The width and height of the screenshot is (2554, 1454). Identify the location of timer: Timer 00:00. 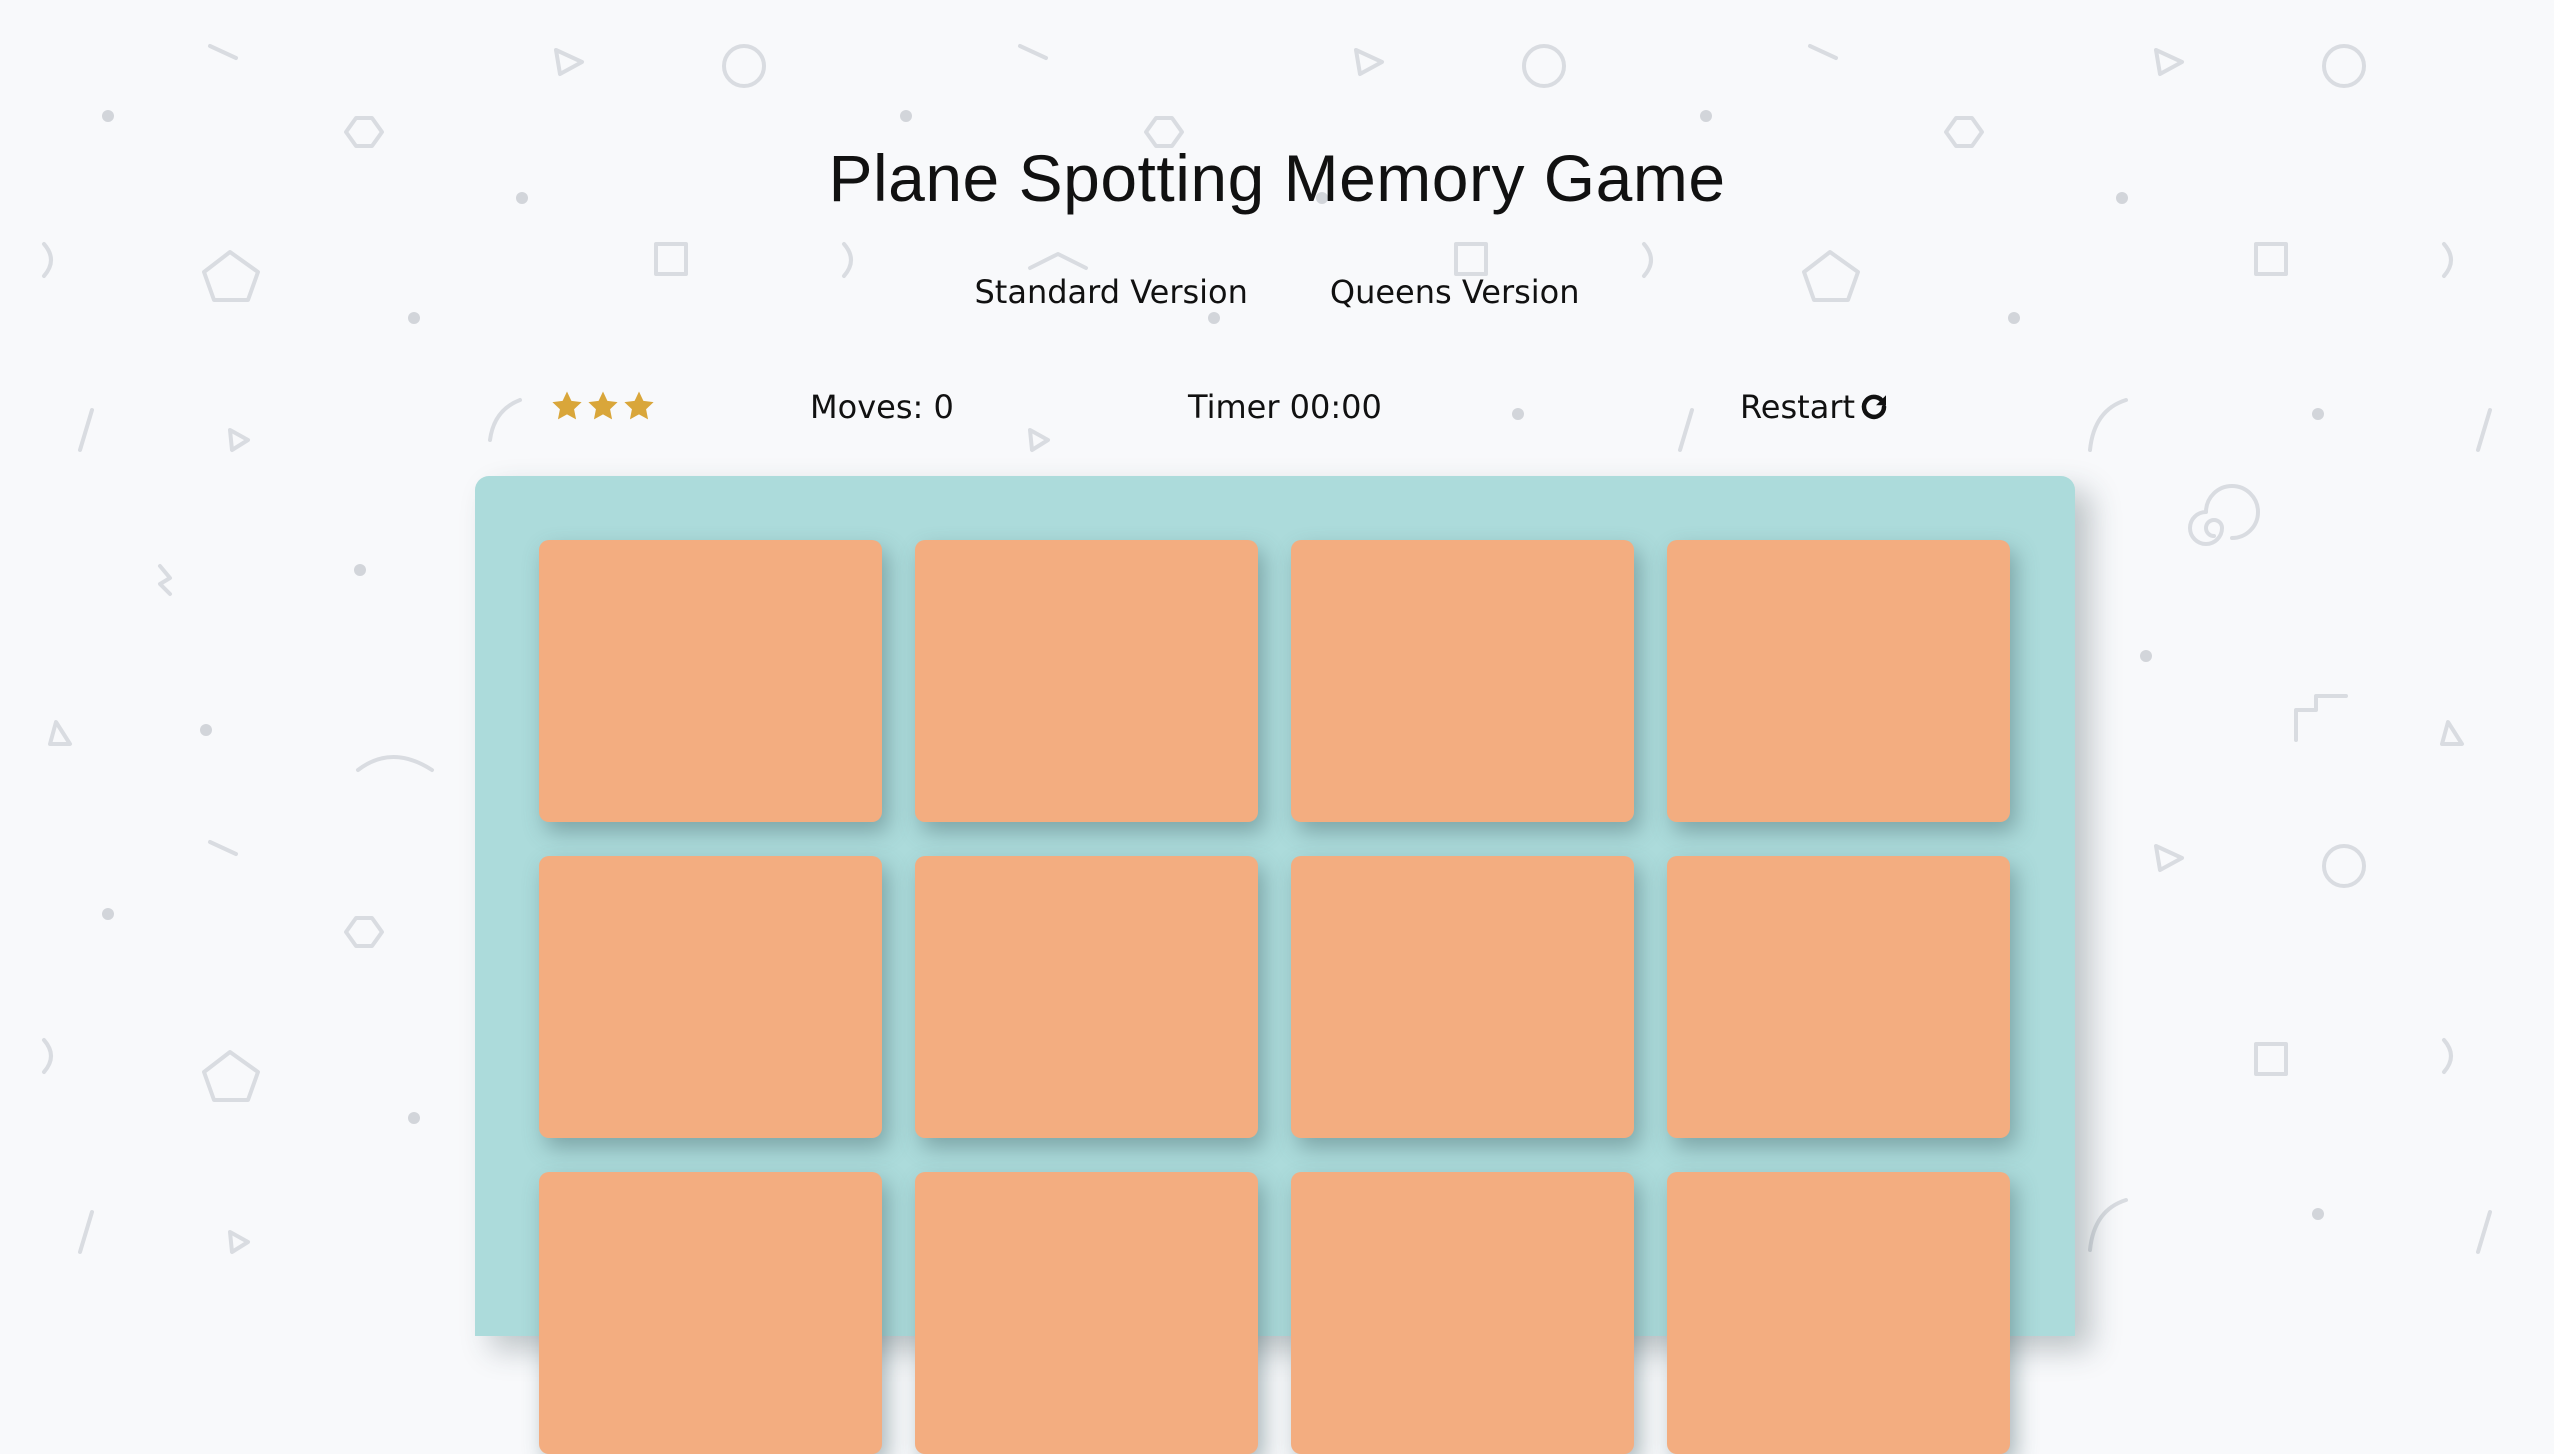
(1285, 407).